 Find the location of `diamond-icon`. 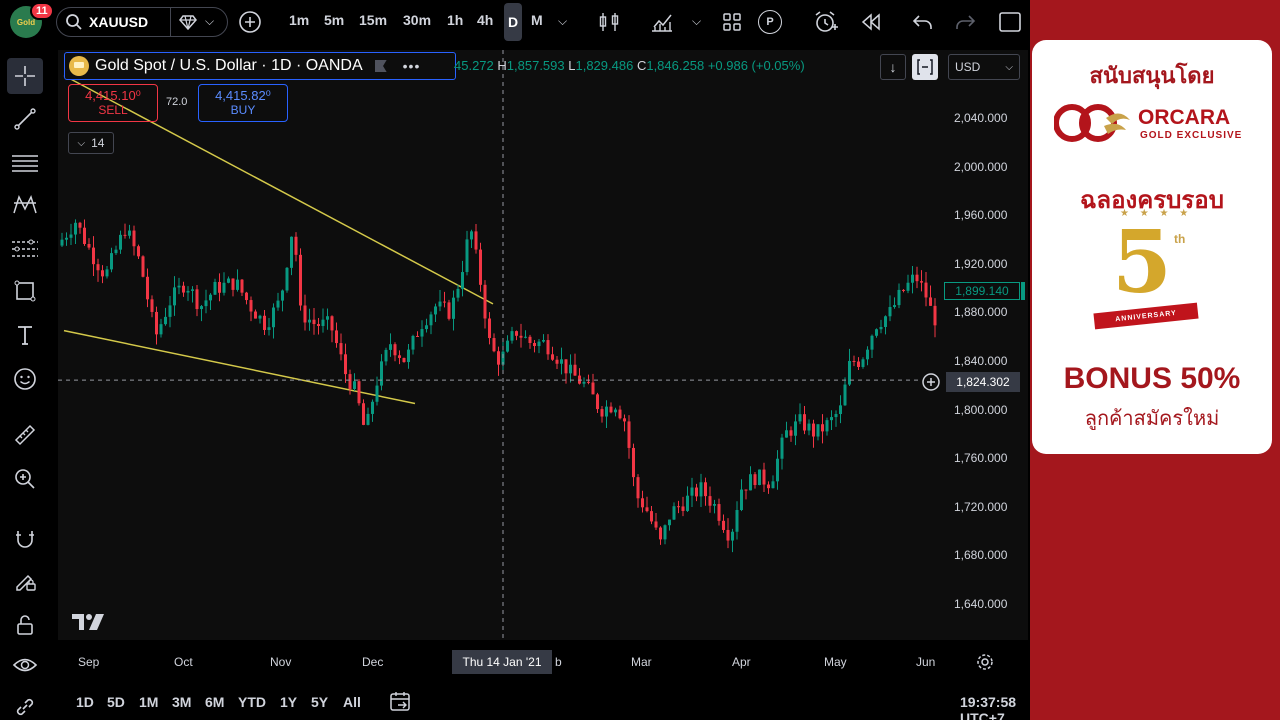

diamond-icon is located at coordinates (188, 22).